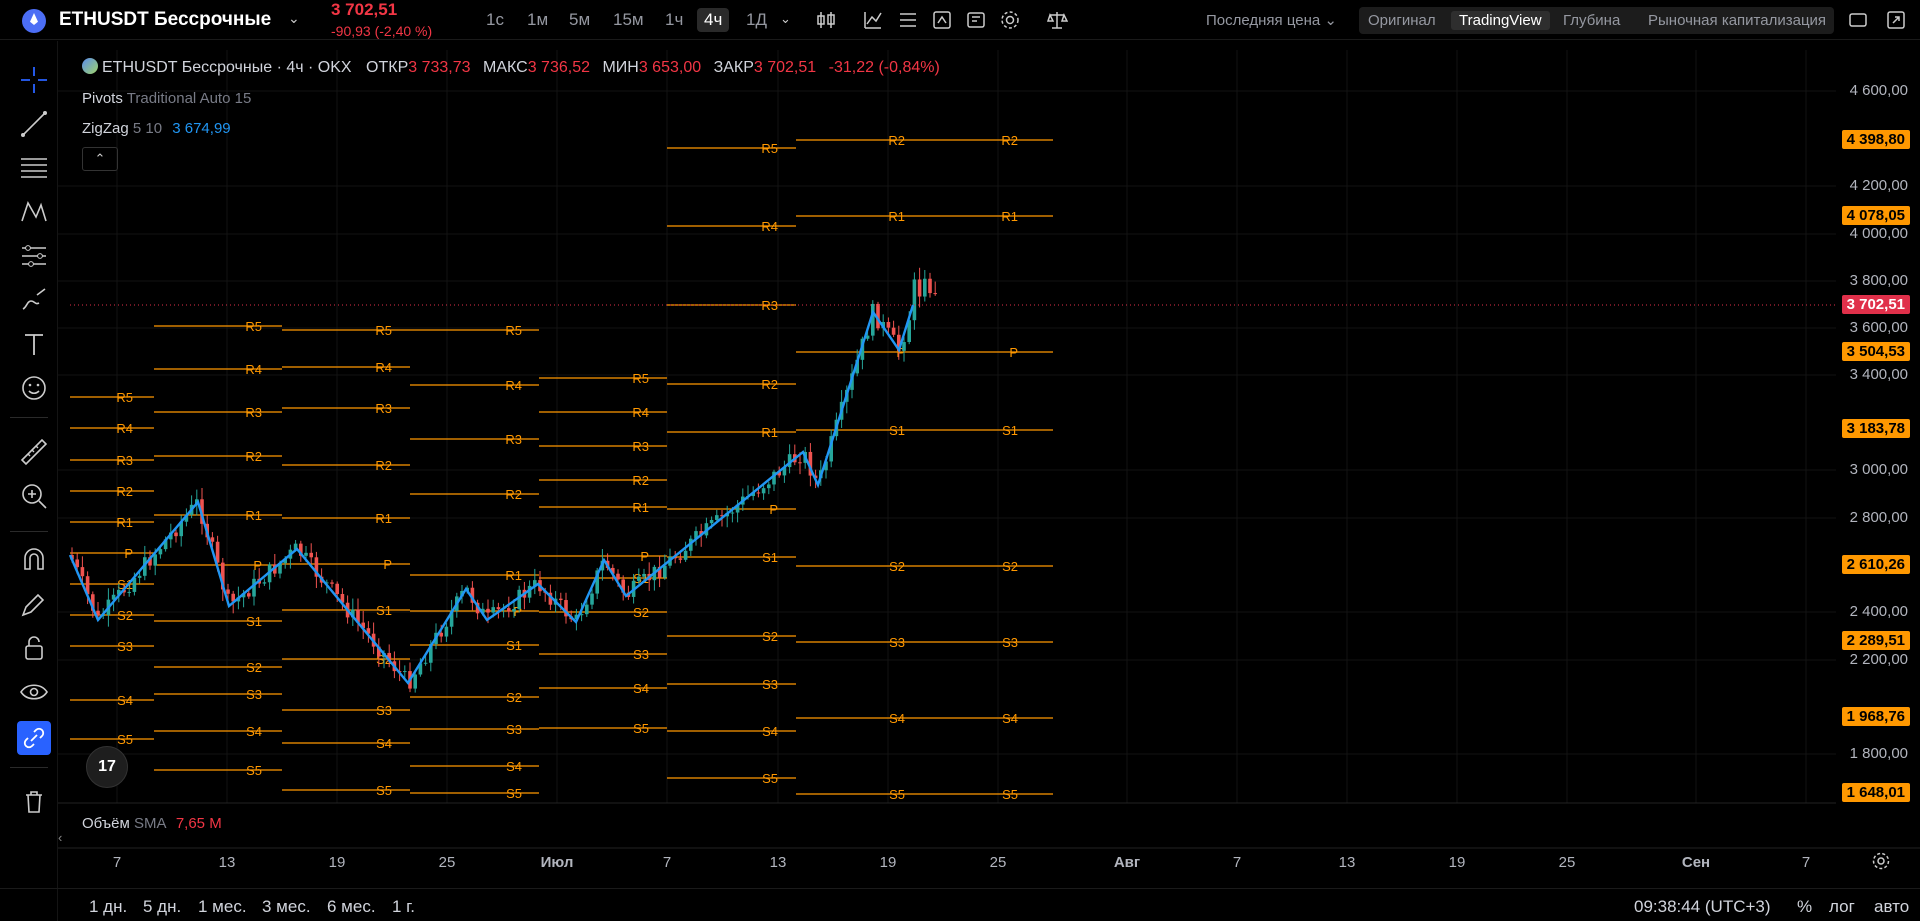 The image size is (1920, 921). I want to click on high-label: МАКС, so click(505, 67).